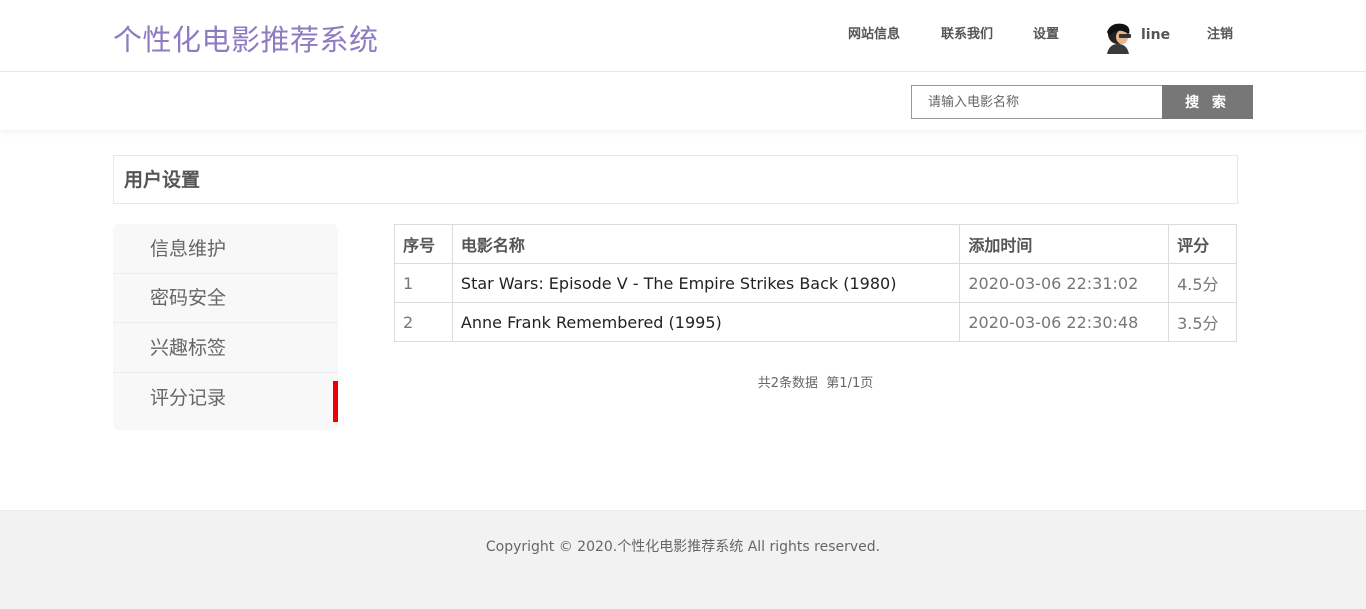 The width and height of the screenshot is (1366, 609). Describe the element at coordinates (423, 322) in the screenshot. I see `cell-index: 2` at that location.